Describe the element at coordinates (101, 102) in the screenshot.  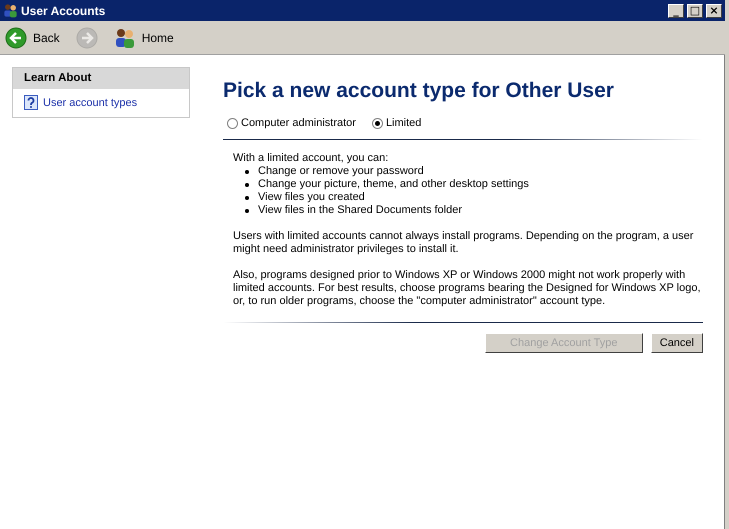
I see `sidebar-link: User account types` at that location.